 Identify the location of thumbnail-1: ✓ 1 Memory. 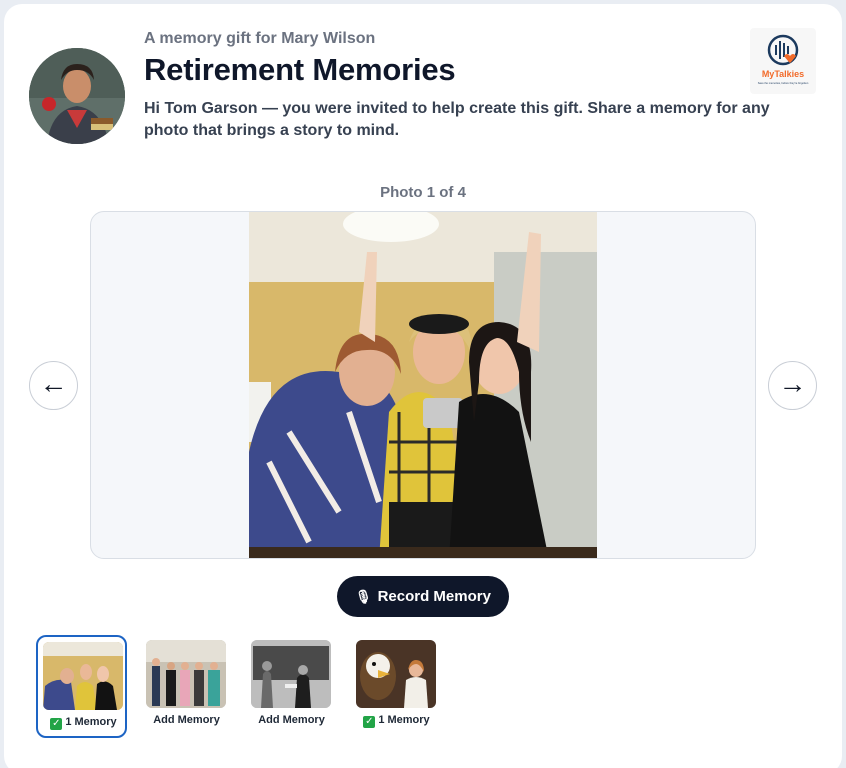
(81, 686).